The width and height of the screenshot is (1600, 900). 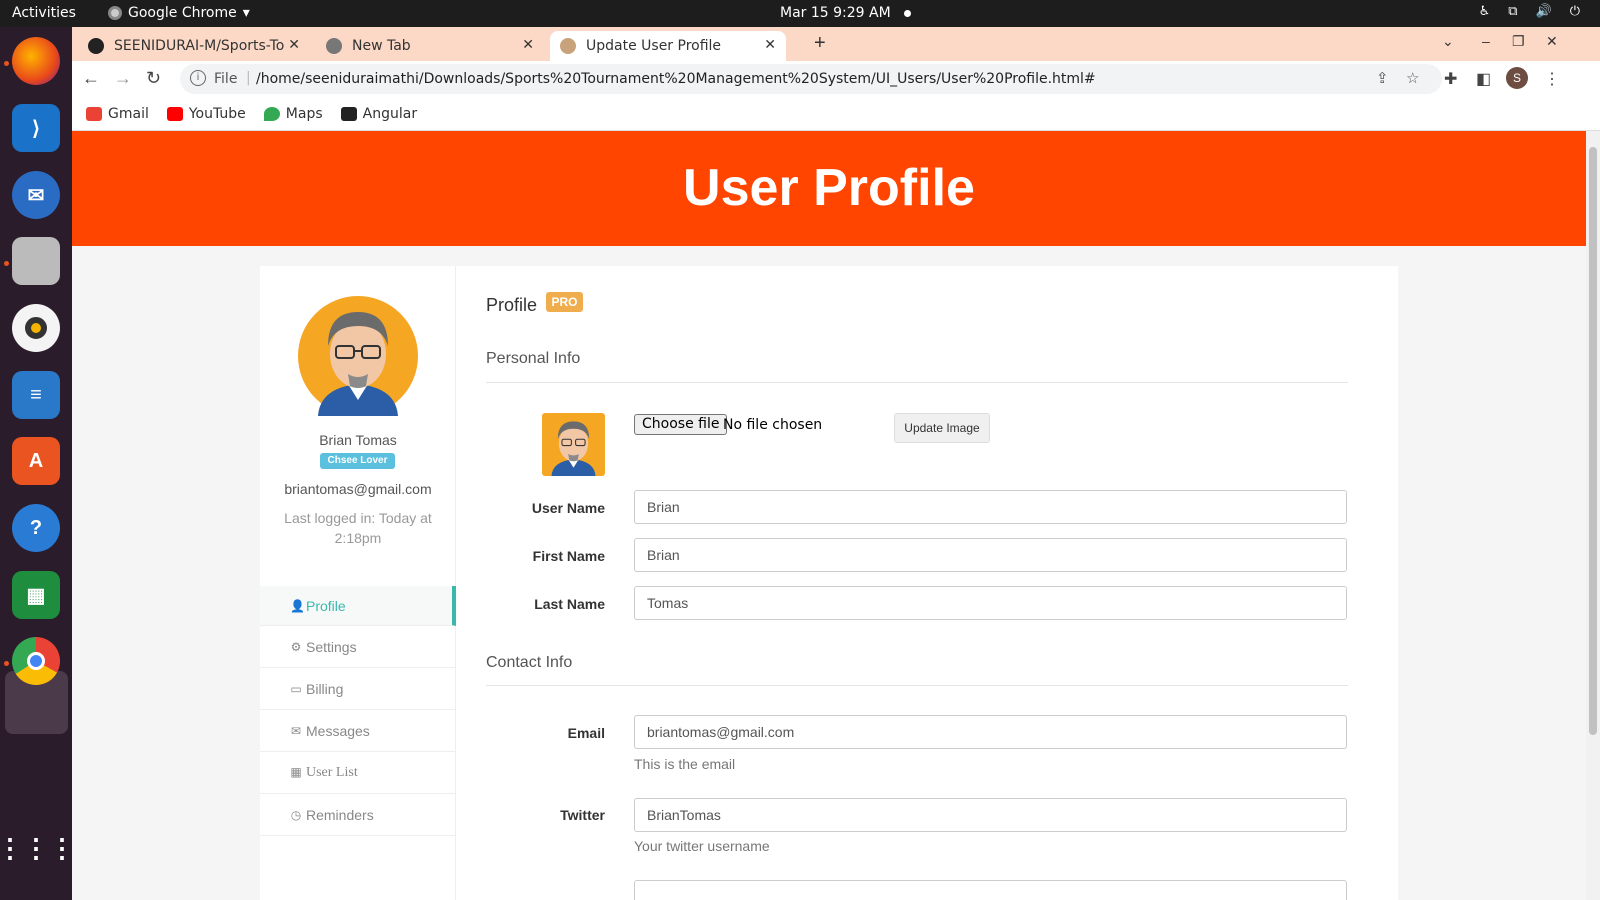 I want to click on app-menu: Google Chrome ▾, so click(x=179, y=13).